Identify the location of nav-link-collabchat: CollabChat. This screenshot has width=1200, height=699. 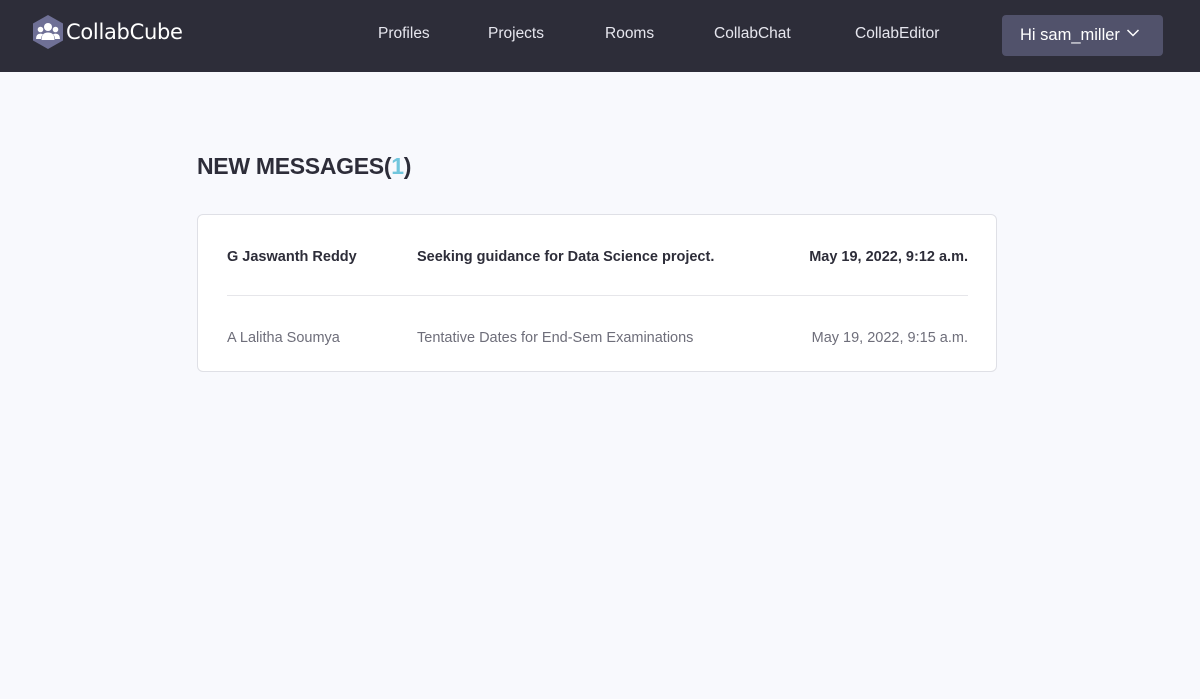
(752, 34).